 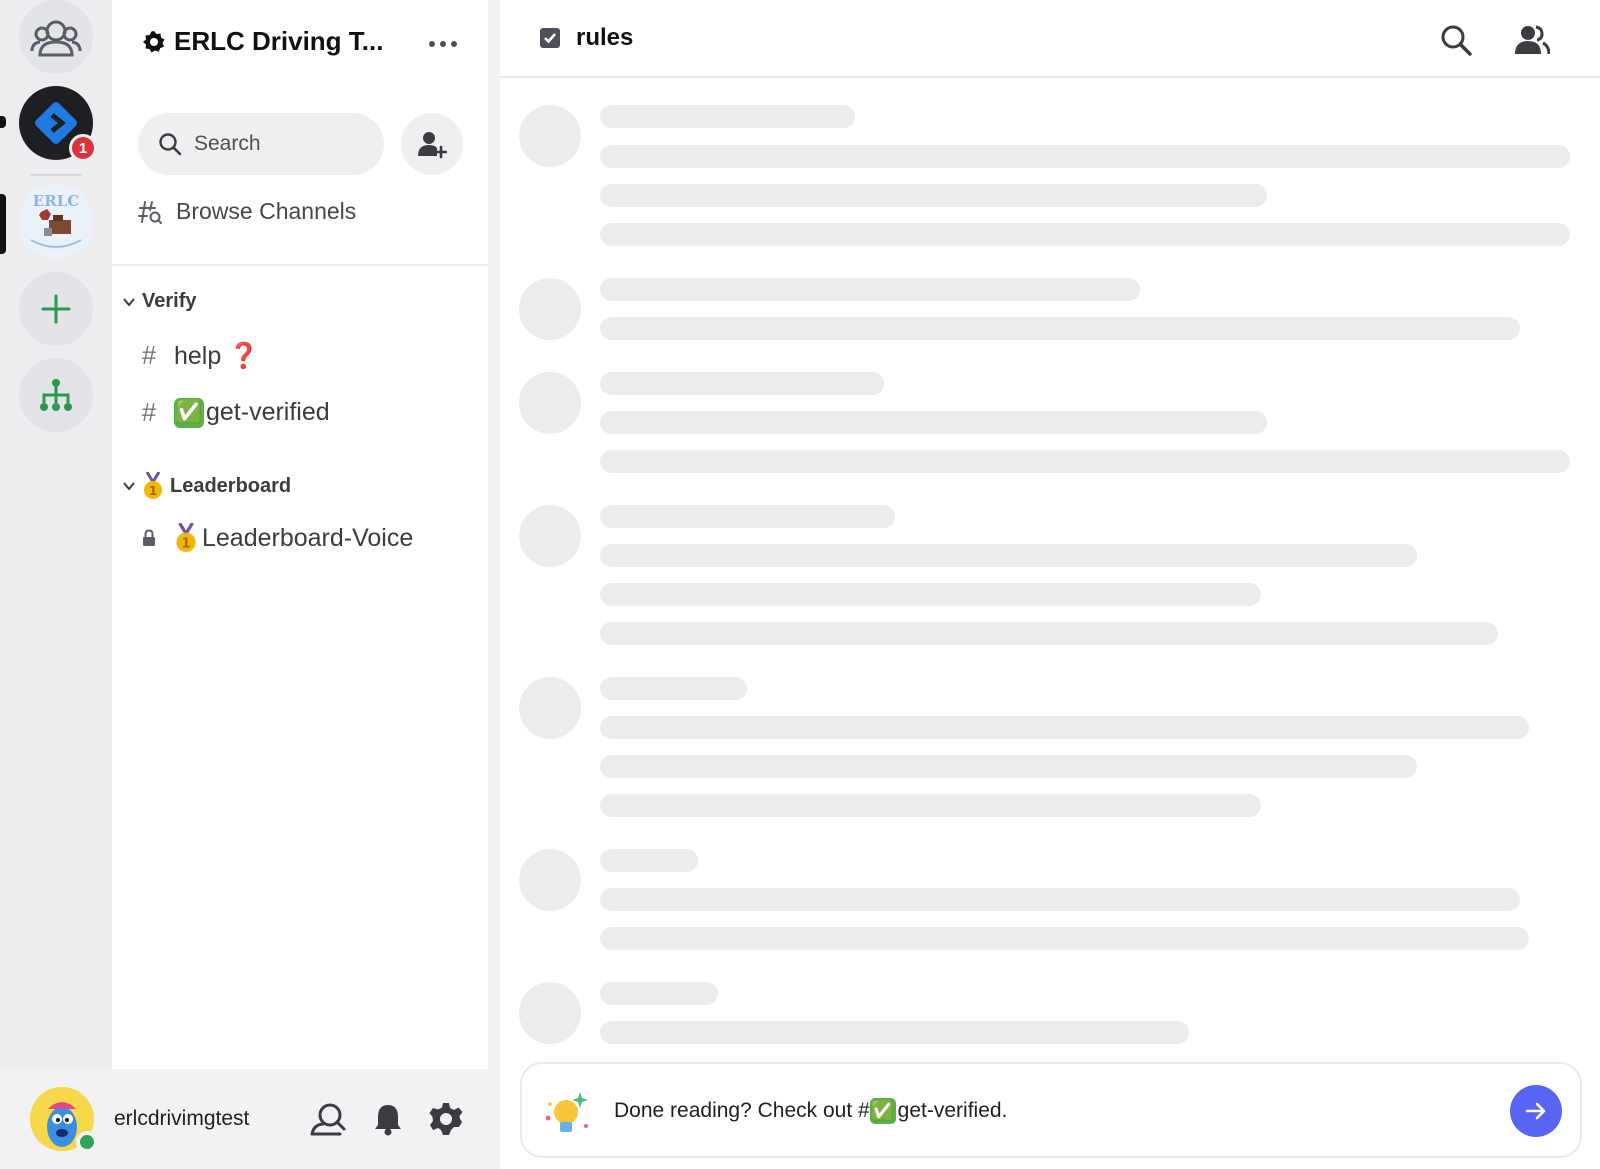 What do you see at coordinates (149, 355) in the screenshot?
I see `hash-icon: #` at bounding box center [149, 355].